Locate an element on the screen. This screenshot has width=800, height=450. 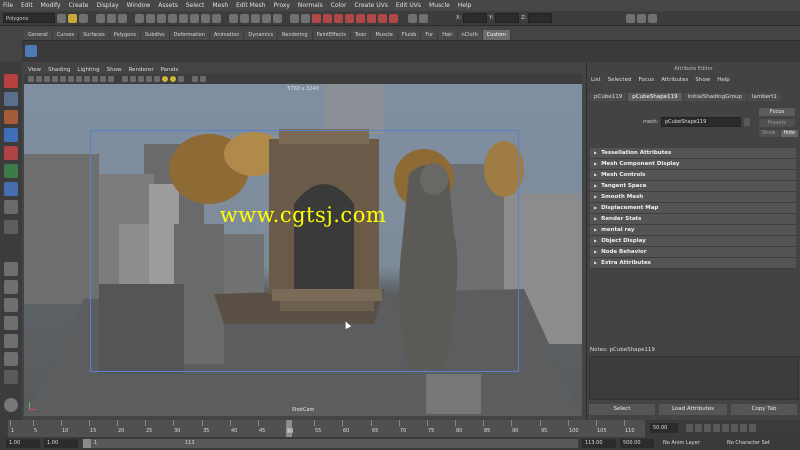
high-quality-icon is located at coordinates (195, 79).